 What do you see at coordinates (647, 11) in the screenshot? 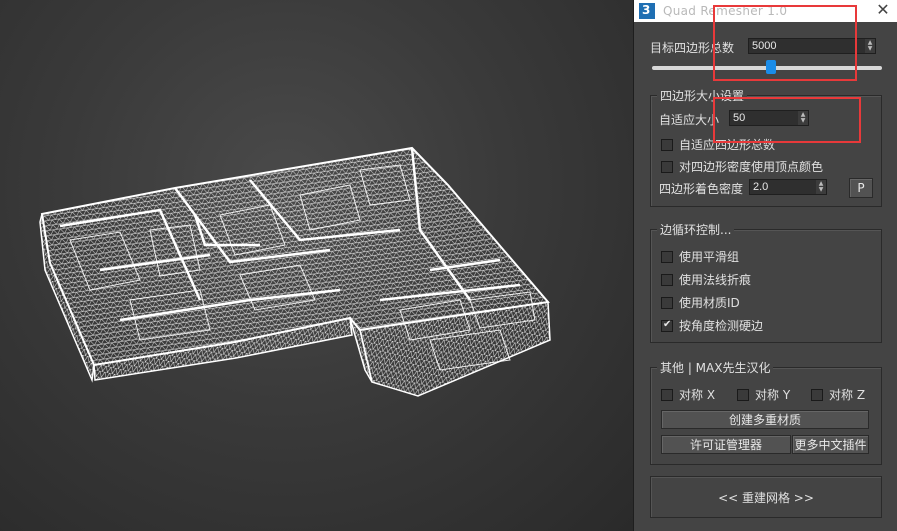
I see `3dsmax-app-icon` at bounding box center [647, 11].